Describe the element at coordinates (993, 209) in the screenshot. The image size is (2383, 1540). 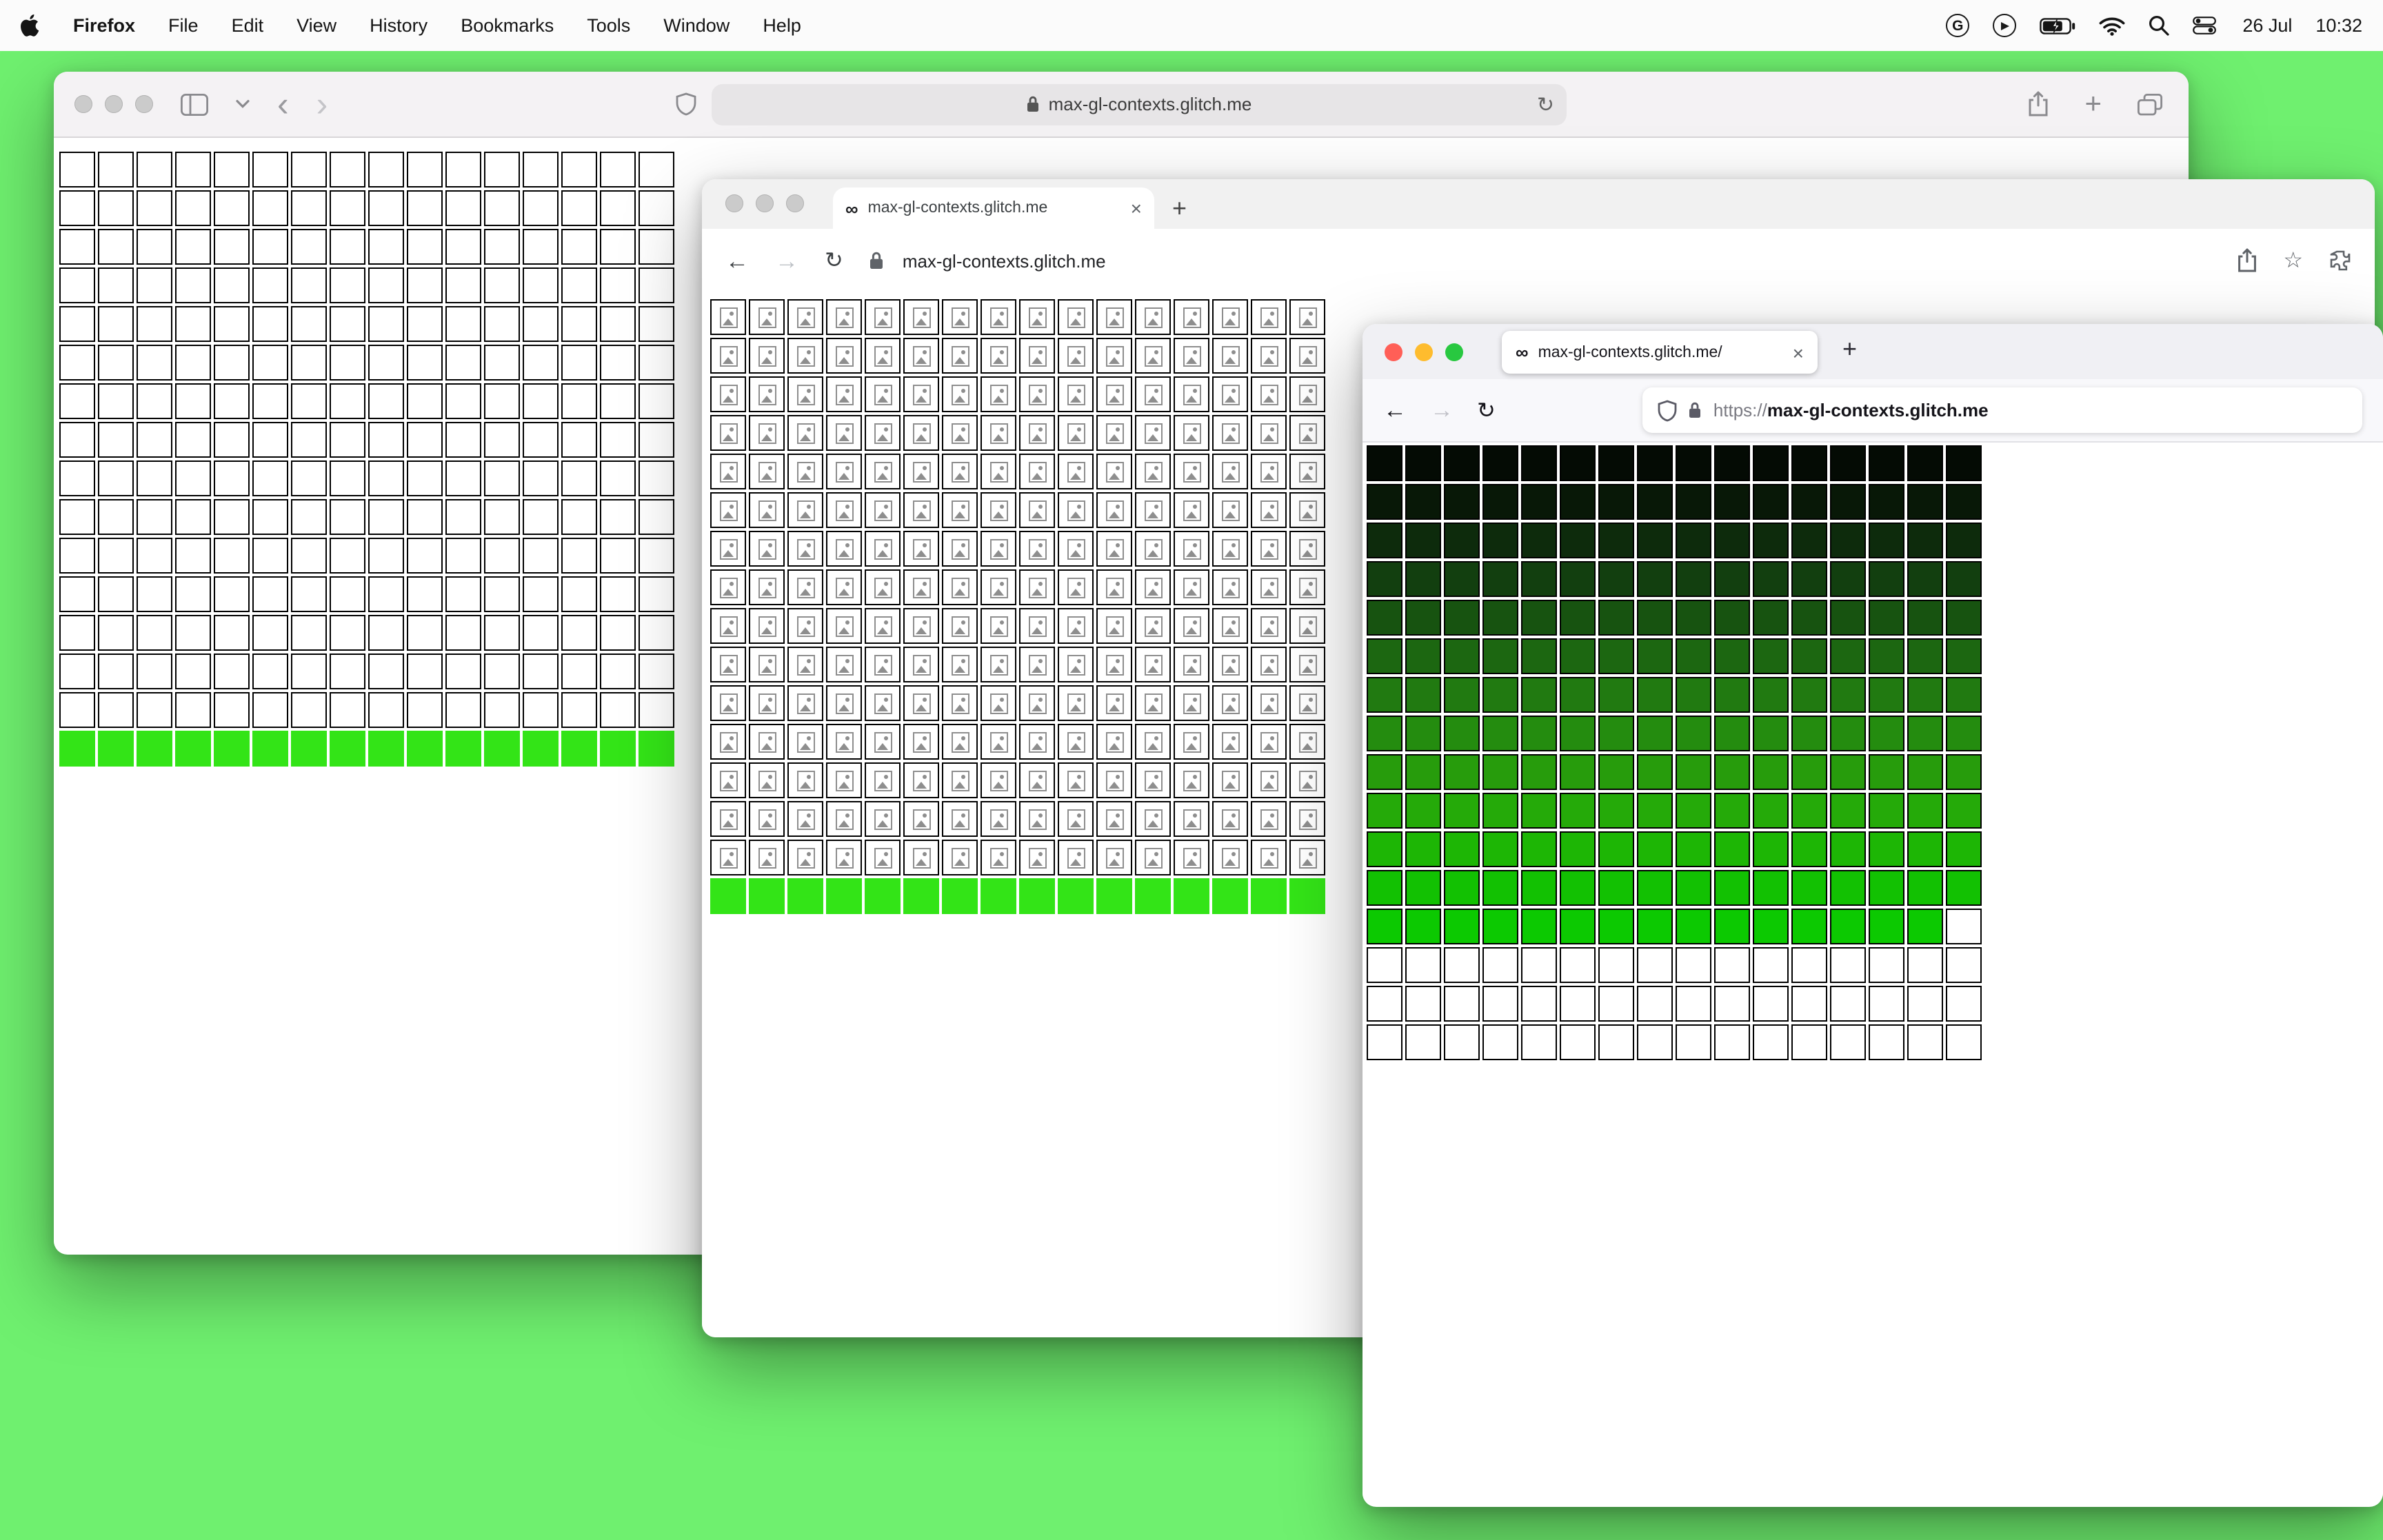
I see `browser-tab: ∞ max-gl-contexts.glitch.me ×` at that location.